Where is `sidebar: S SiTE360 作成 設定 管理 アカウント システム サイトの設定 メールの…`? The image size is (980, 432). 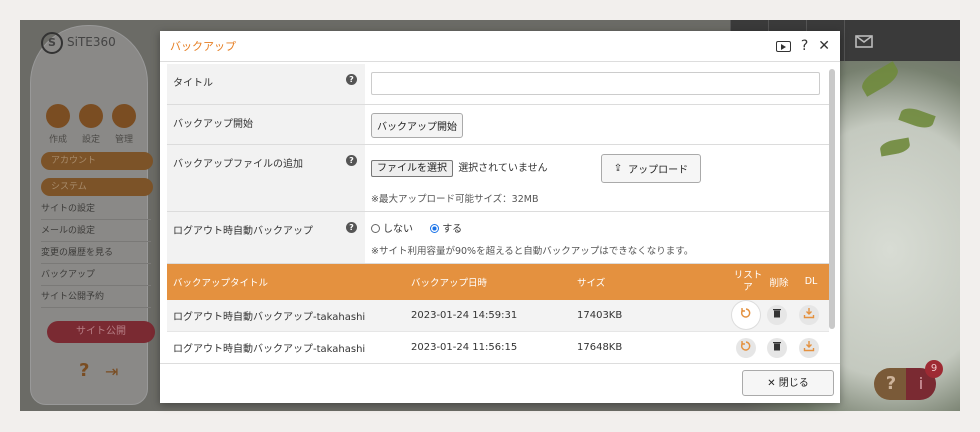 sidebar: S SiTE360 作成 設定 管理 アカウント システム サイトの設定 メールの… is located at coordinates (92, 215).